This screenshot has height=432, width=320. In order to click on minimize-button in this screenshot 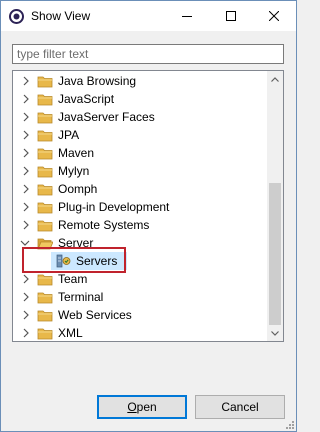, I will do `click(187, 16)`.